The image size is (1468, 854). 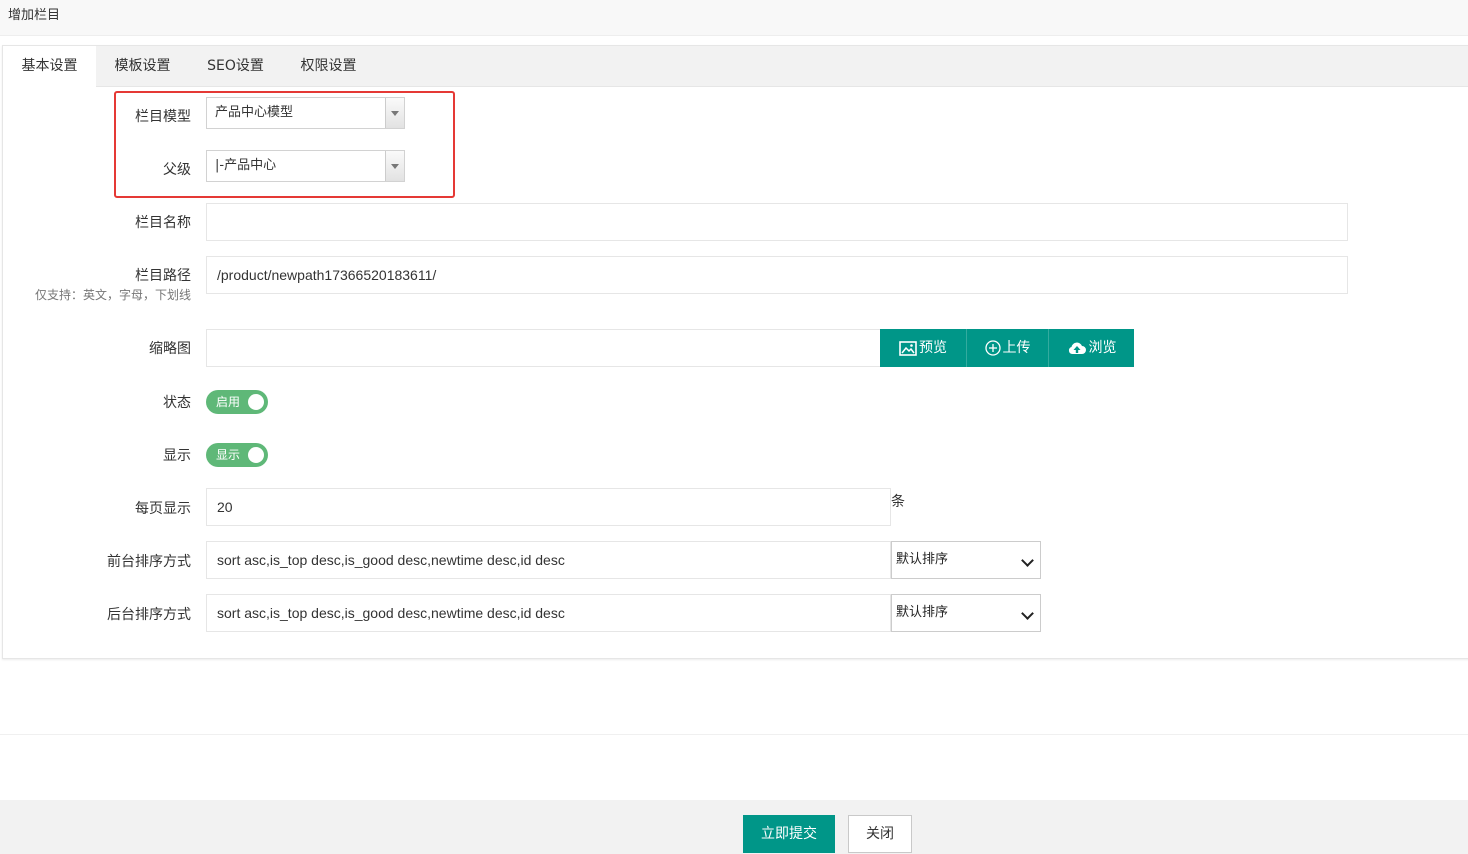 What do you see at coordinates (163, 509) in the screenshot?
I see `perpage-label: 每页显示` at bounding box center [163, 509].